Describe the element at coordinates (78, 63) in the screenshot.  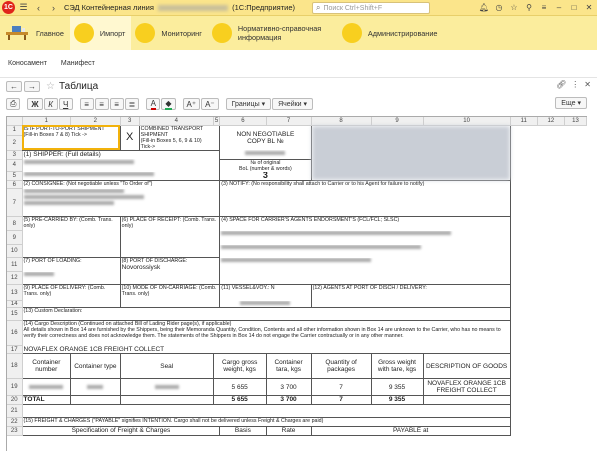
I see `nav-manifest: Манифест` at that location.